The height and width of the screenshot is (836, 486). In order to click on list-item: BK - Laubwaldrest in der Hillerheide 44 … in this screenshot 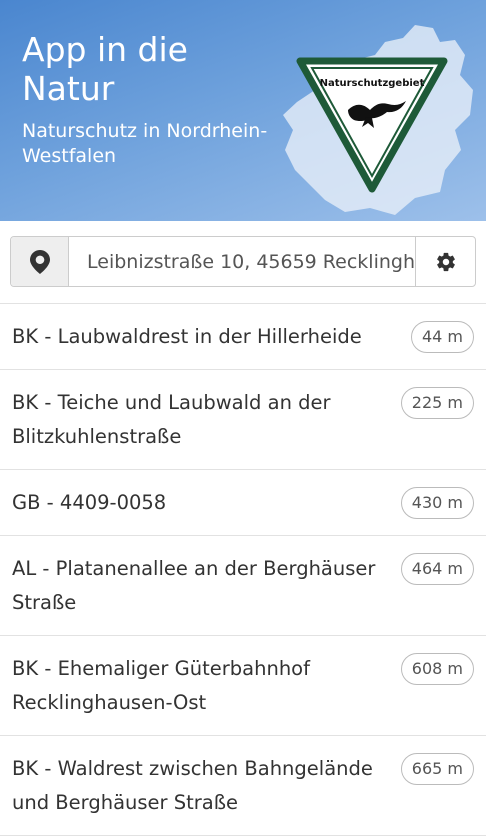, I will do `click(243, 337)`.